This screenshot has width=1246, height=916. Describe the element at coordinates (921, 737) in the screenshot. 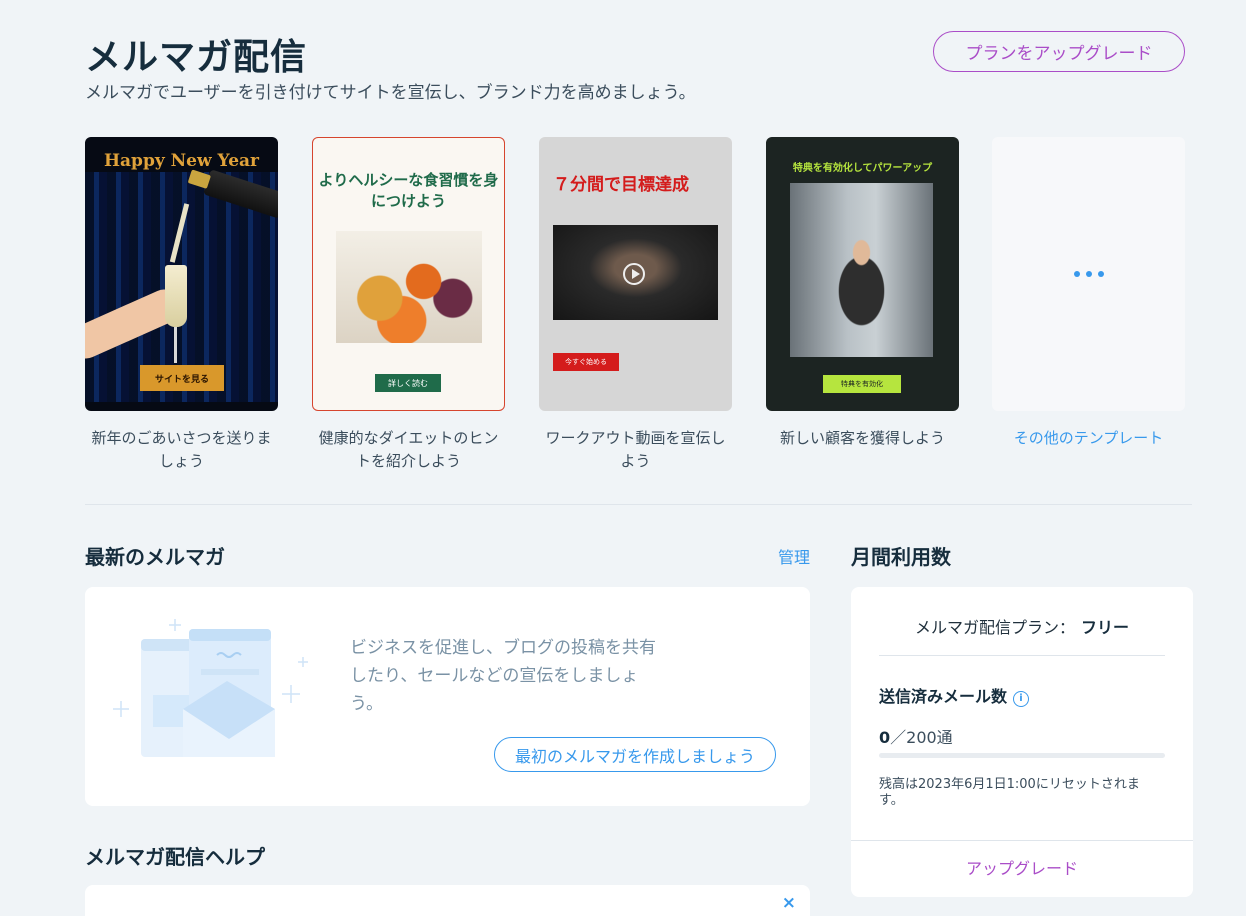

I see `sent-count-limit: ／200通` at that location.